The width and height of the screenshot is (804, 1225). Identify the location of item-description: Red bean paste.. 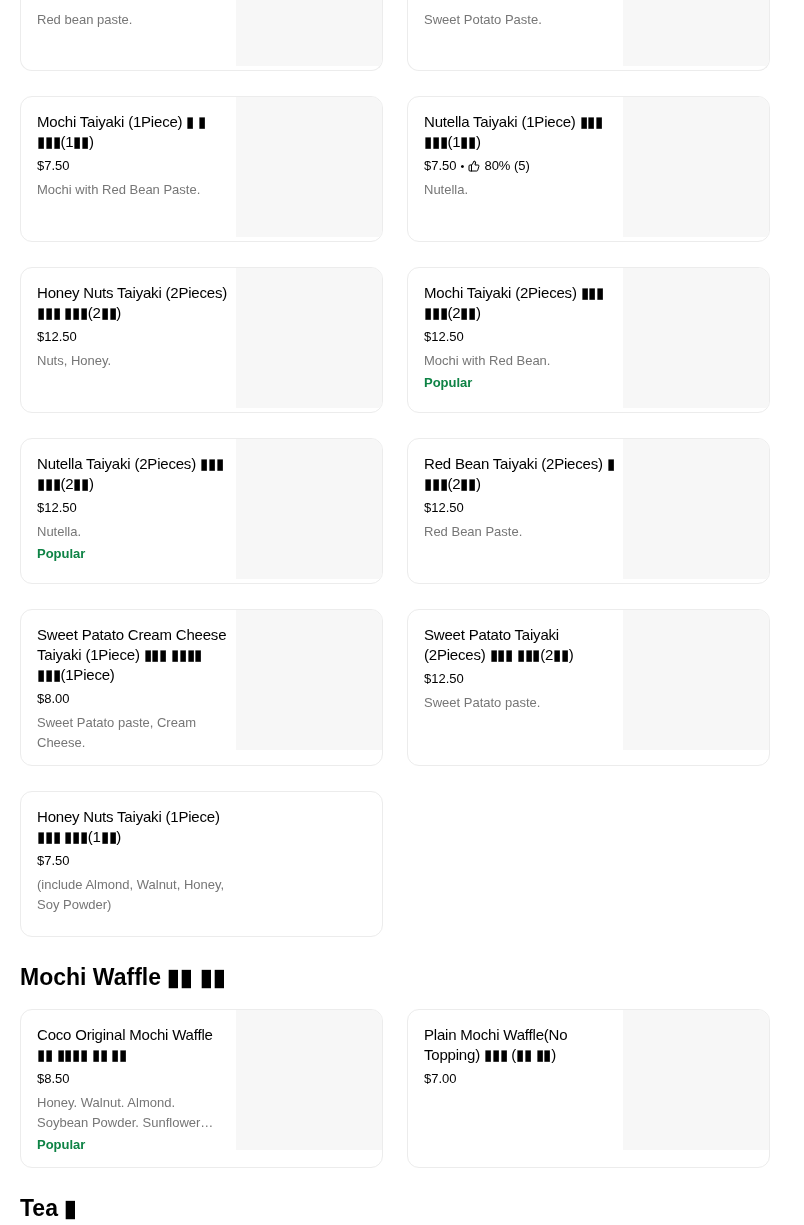
(85, 20).